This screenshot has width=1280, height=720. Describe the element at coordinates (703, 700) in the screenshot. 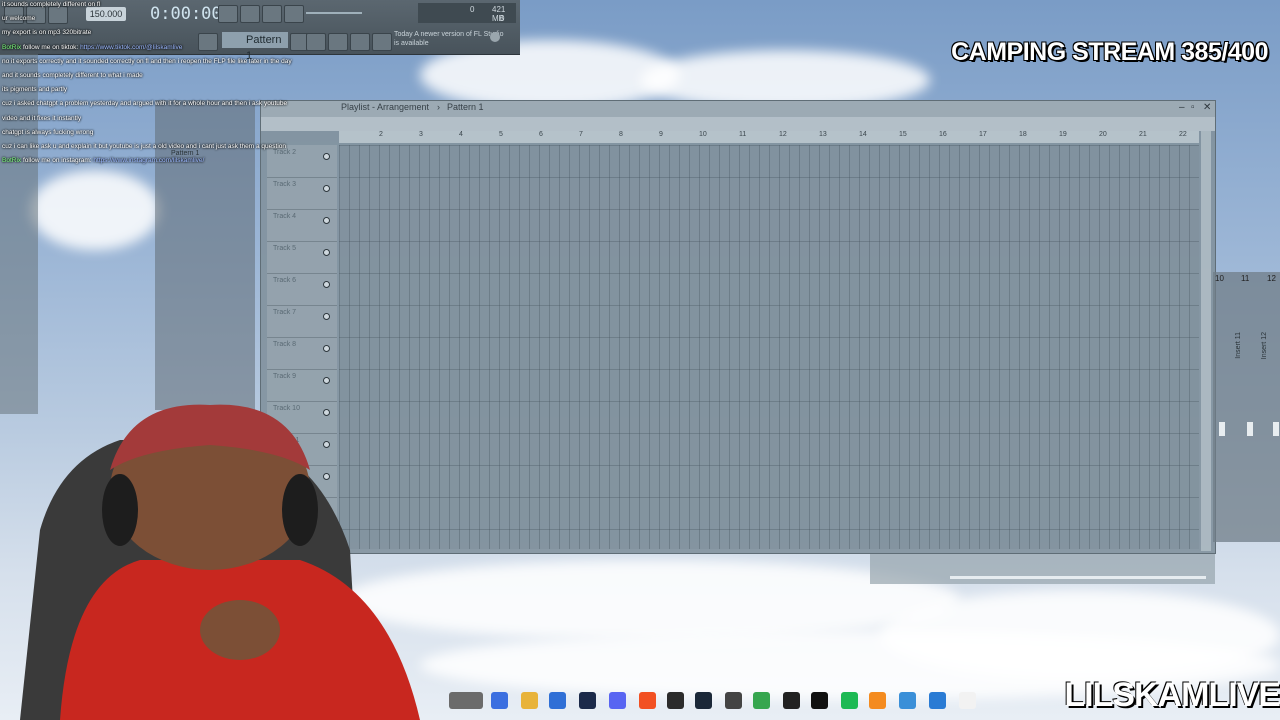

I see `steam-icon` at that location.